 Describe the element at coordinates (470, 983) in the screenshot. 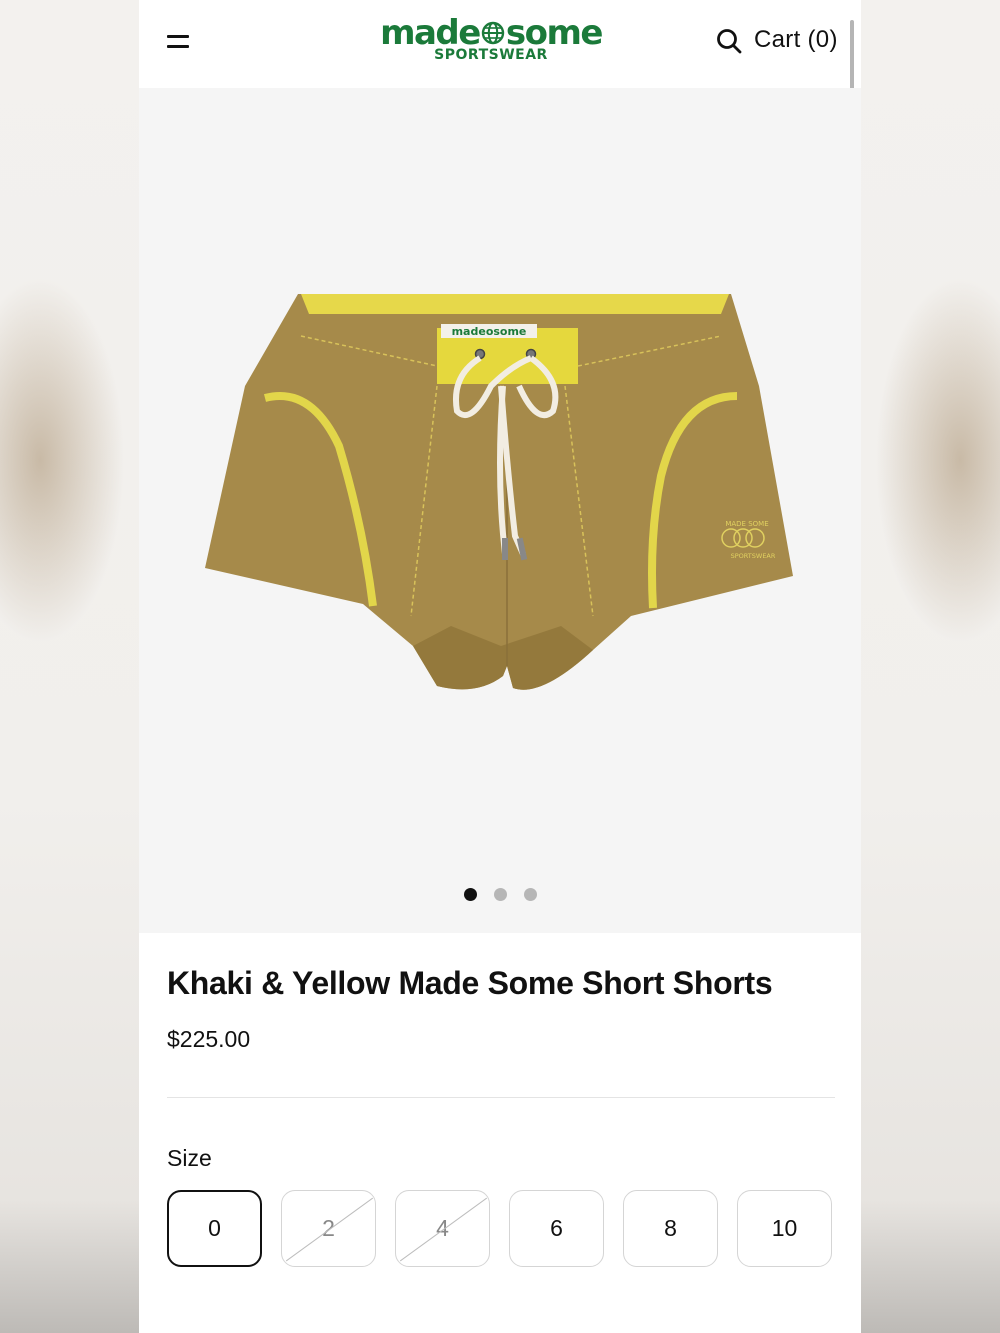

I see `product-title: Khaki & Yellow Made Some Short Shorts` at that location.